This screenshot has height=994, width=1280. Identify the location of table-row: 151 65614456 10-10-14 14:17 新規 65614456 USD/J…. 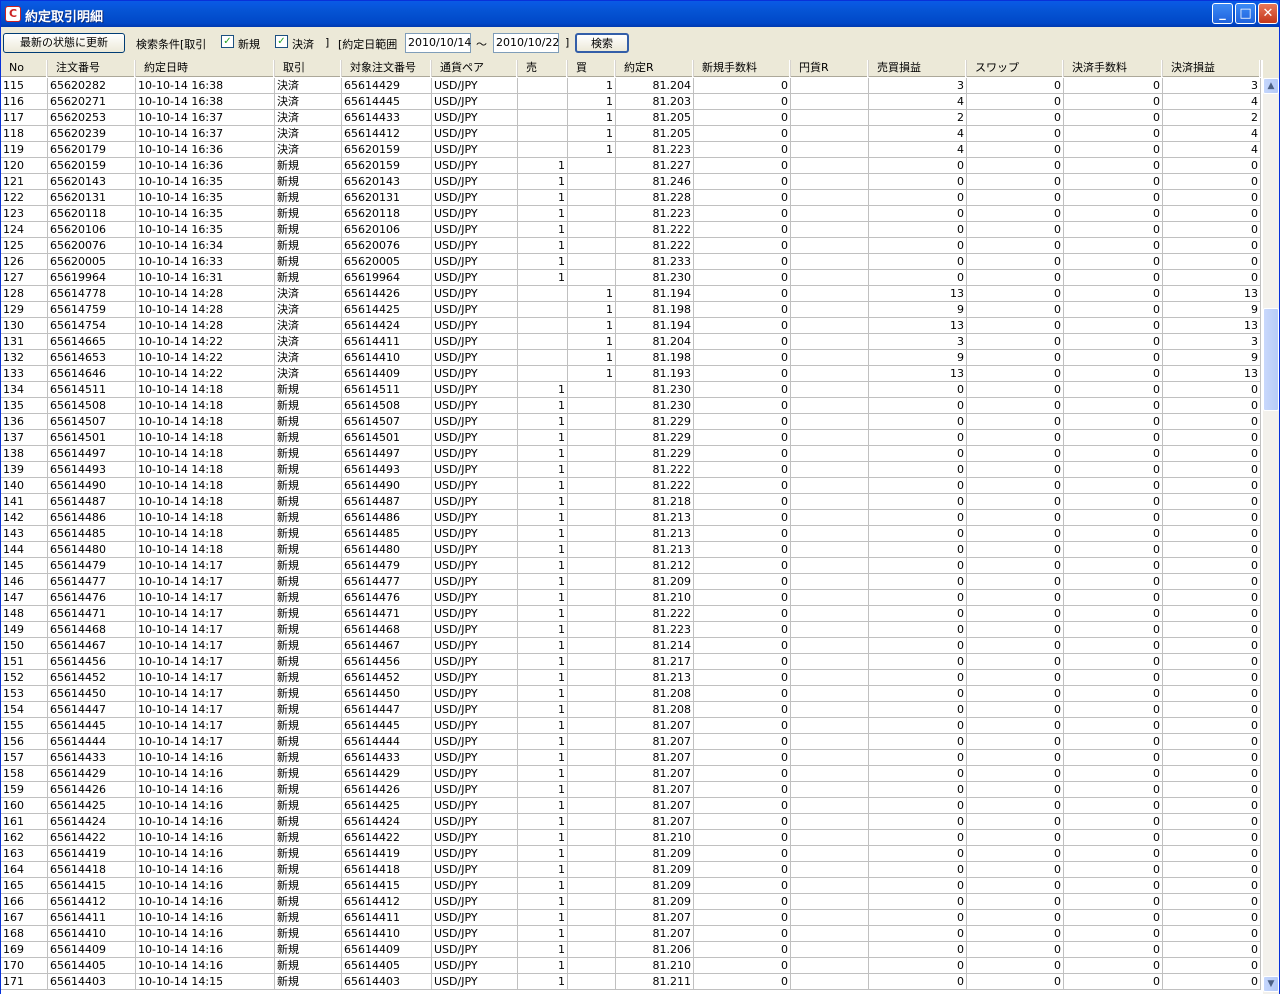
(631, 662).